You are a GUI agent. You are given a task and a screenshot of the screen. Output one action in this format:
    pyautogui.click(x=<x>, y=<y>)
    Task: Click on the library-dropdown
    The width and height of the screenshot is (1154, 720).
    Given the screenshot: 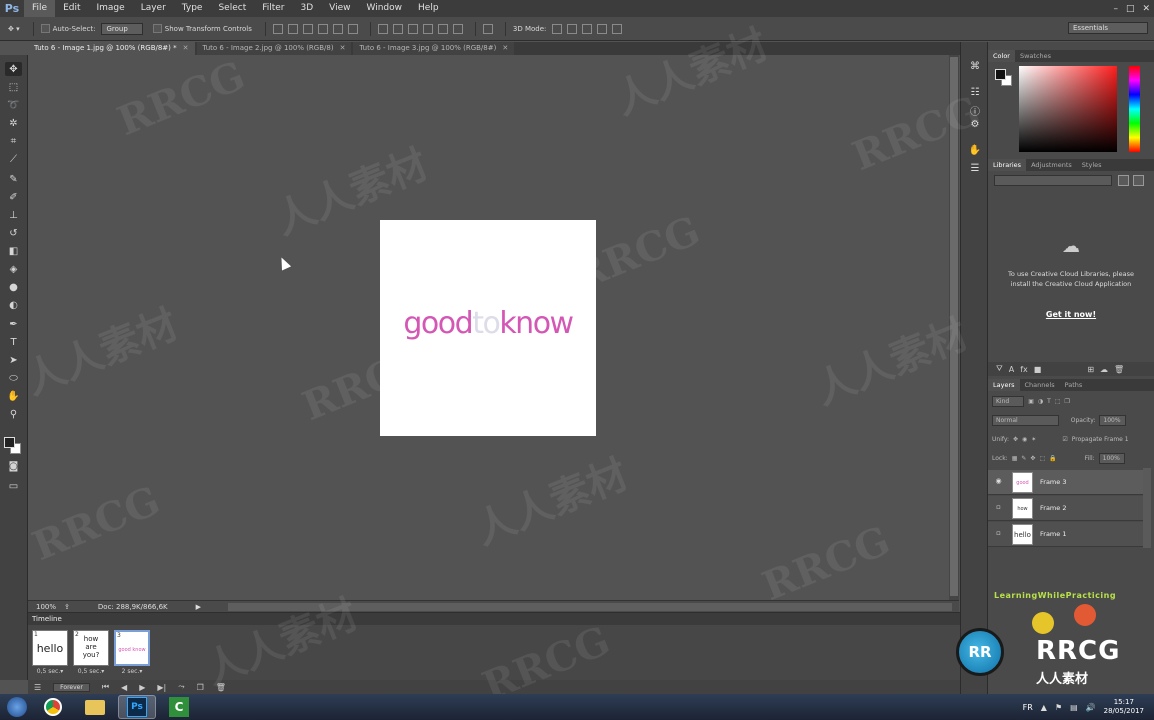 What is the action you would take?
    pyautogui.click(x=1053, y=180)
    